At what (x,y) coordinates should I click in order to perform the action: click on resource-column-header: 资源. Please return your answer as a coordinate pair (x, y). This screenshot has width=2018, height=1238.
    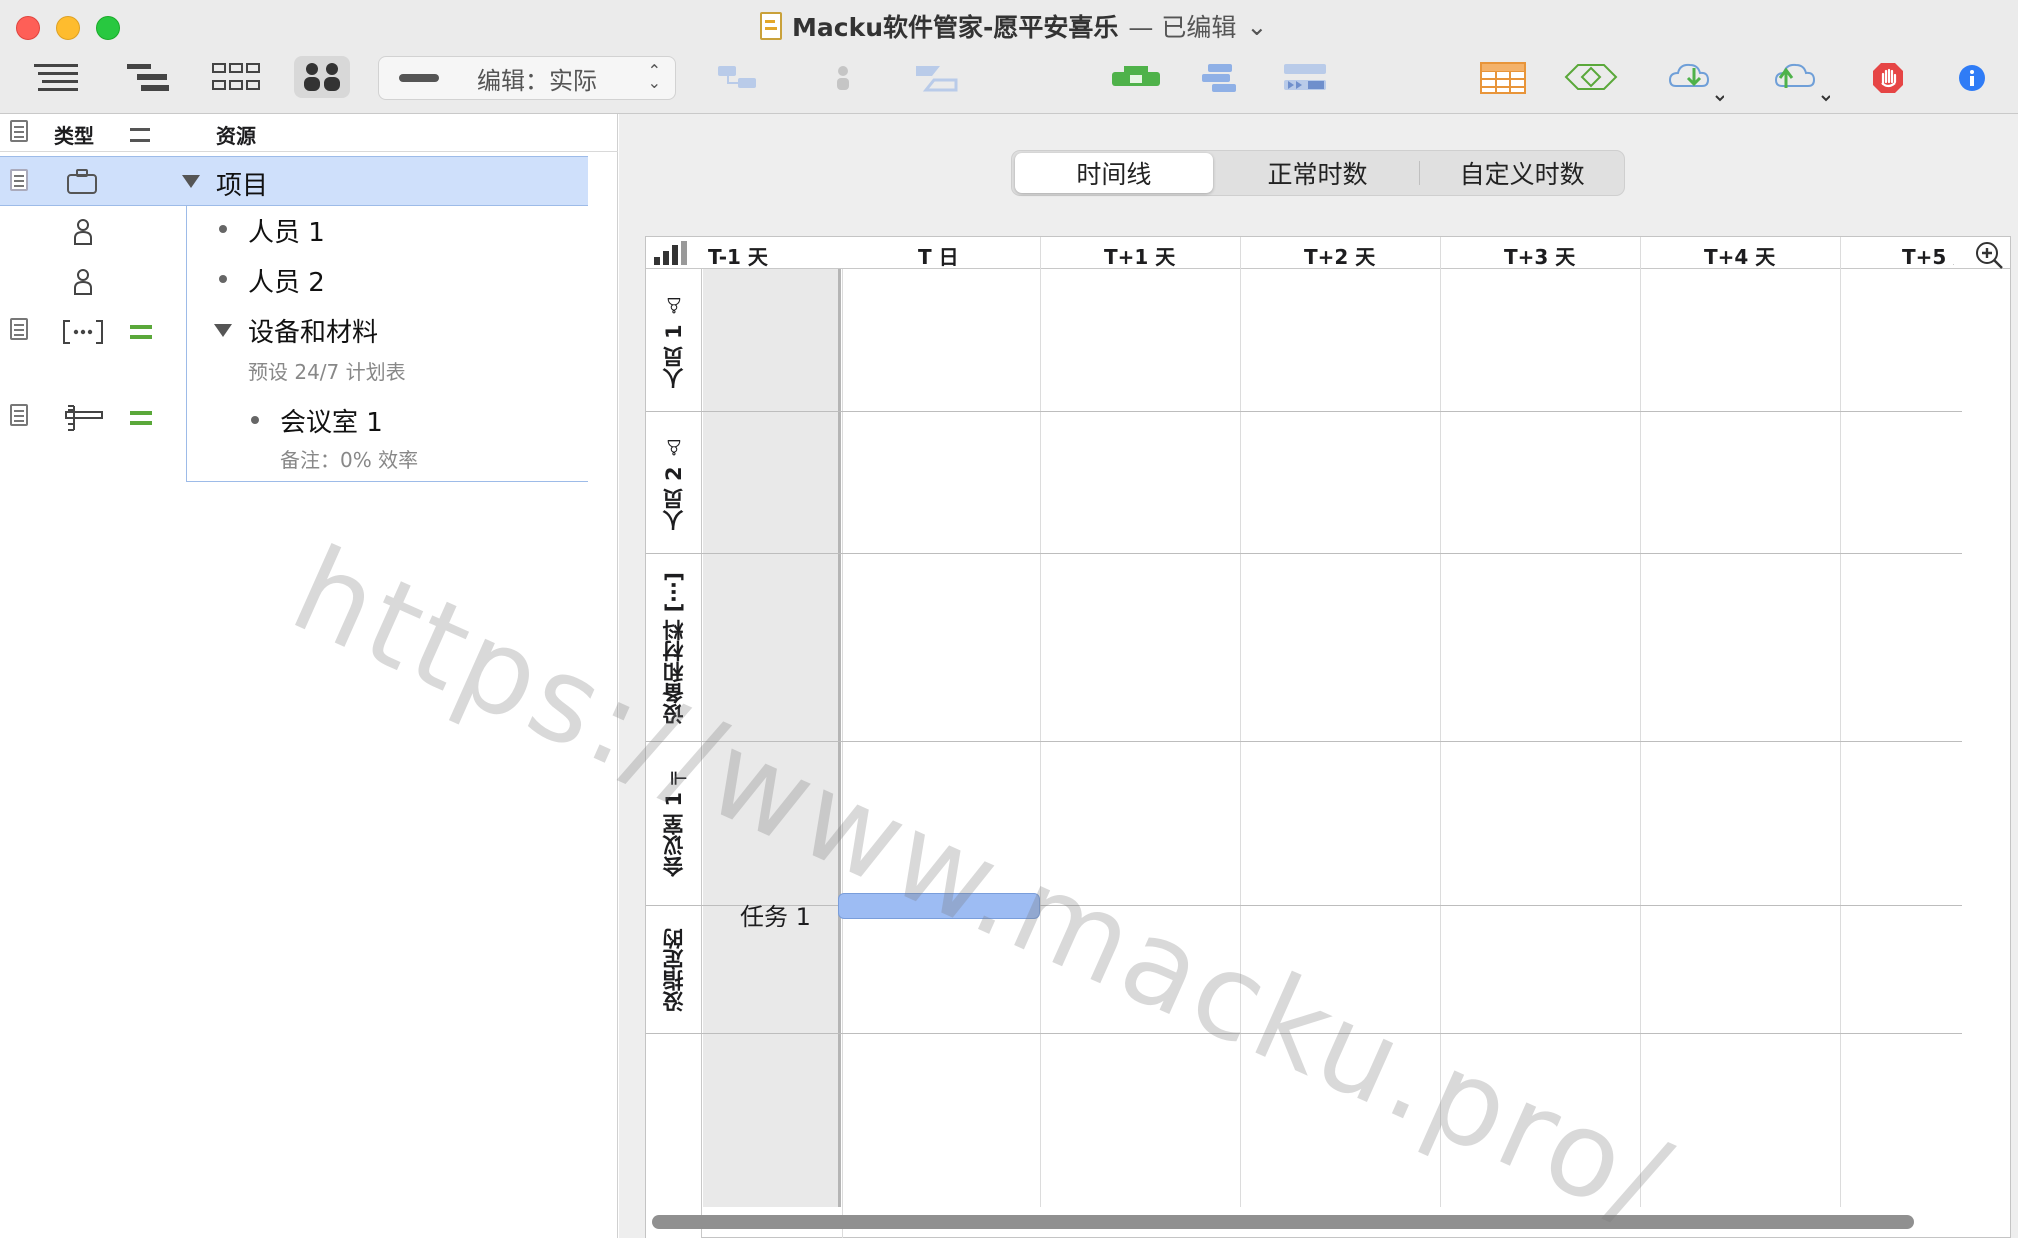
    Looking at the image, I should click on (236, 134).